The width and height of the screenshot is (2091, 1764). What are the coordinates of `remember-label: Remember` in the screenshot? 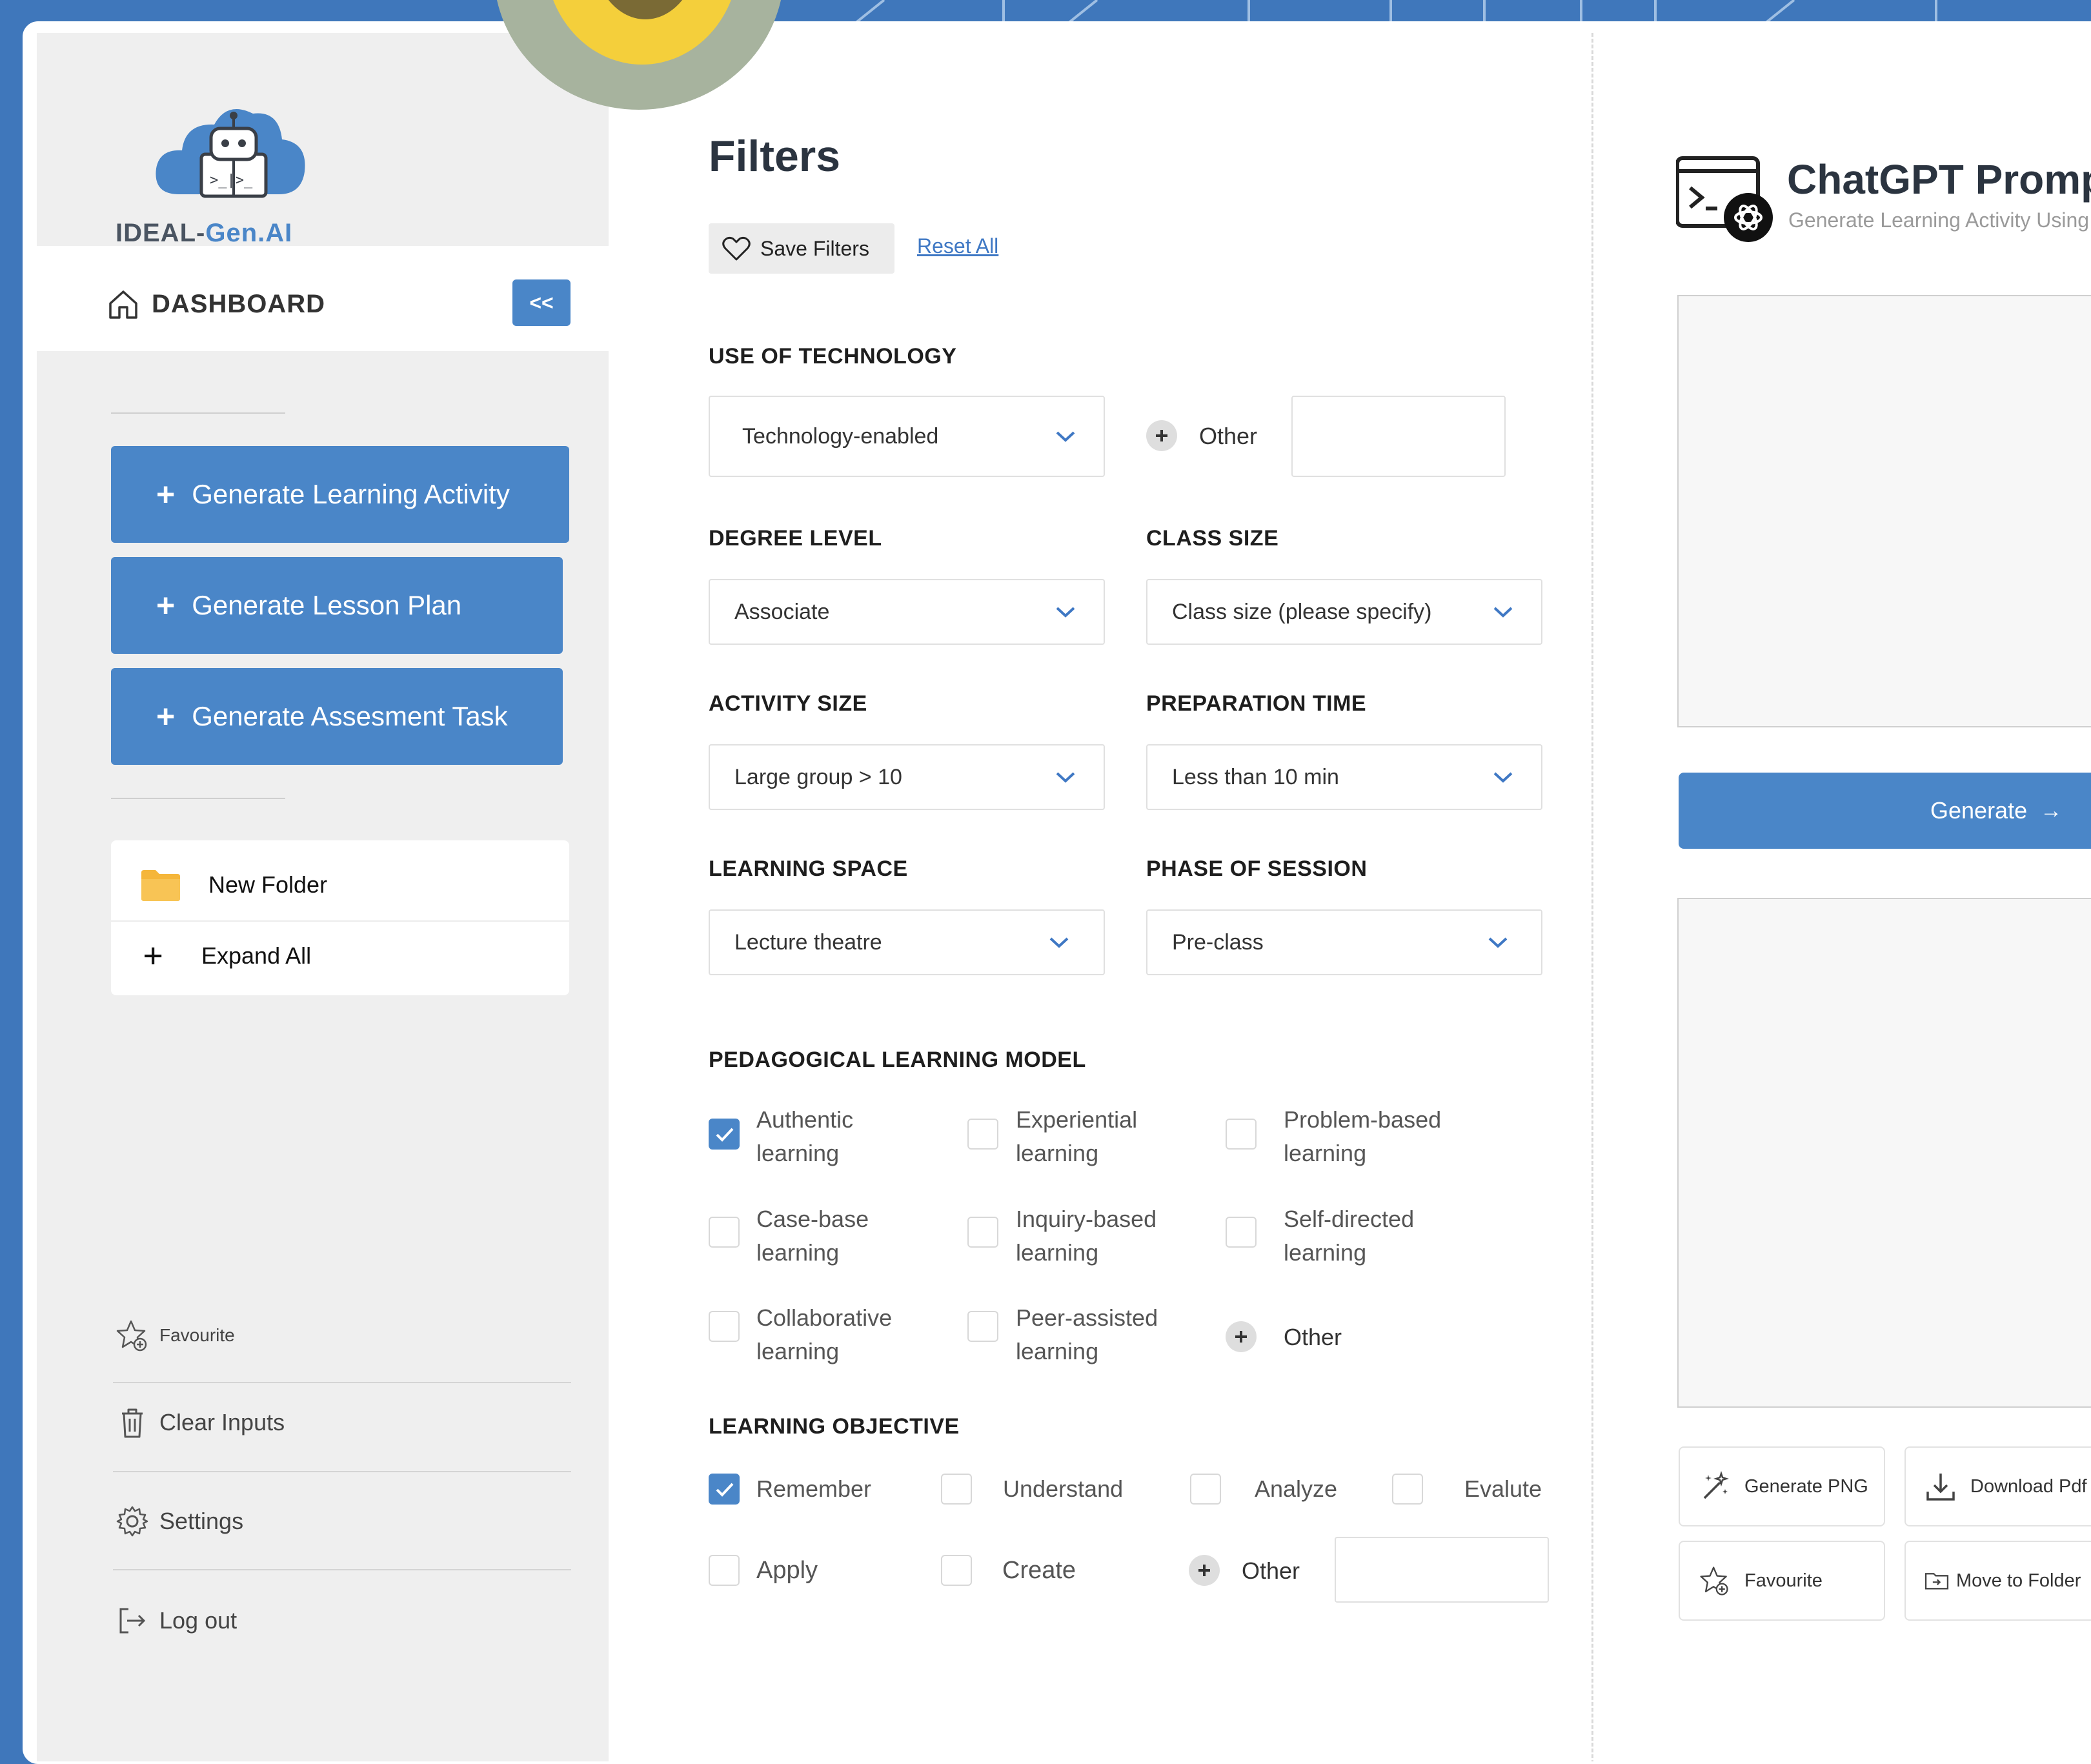 It's located at (814, 1488).